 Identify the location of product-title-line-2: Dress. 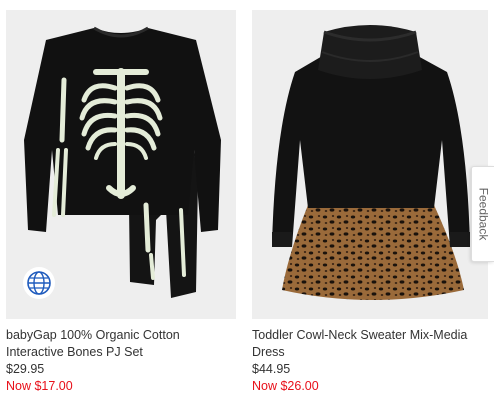
(370, 352).